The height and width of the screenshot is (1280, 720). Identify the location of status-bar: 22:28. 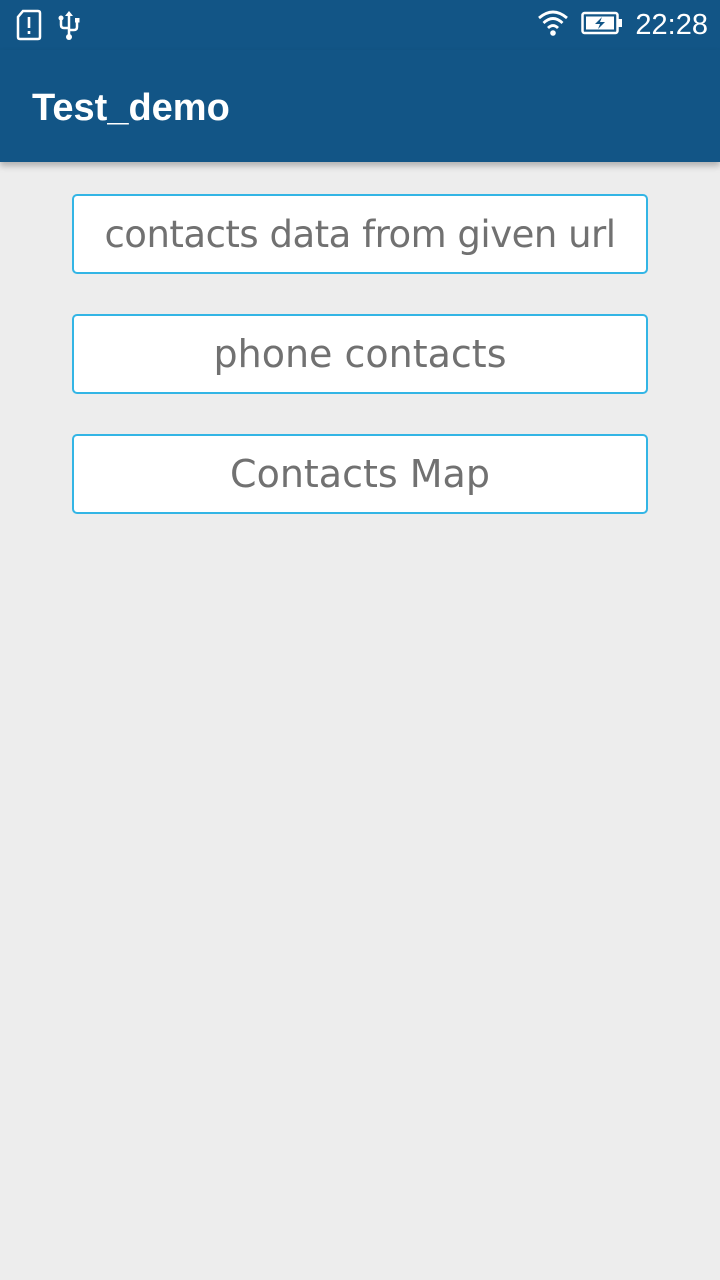
(360, 25).